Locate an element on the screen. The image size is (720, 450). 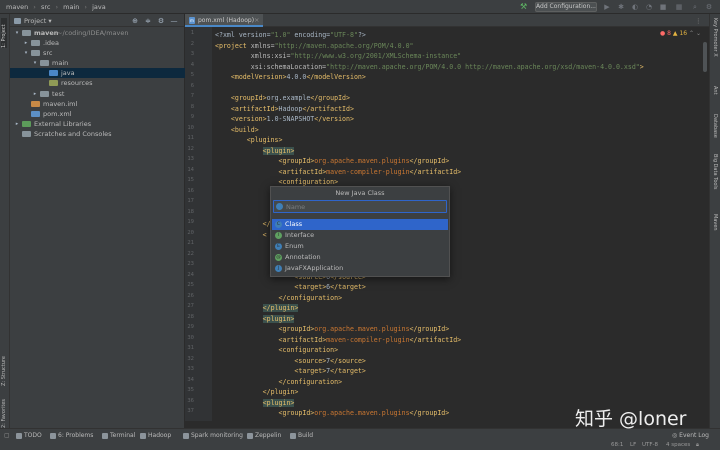
tree-item: Scratches and Consoles is located at coordinates (97, 134).